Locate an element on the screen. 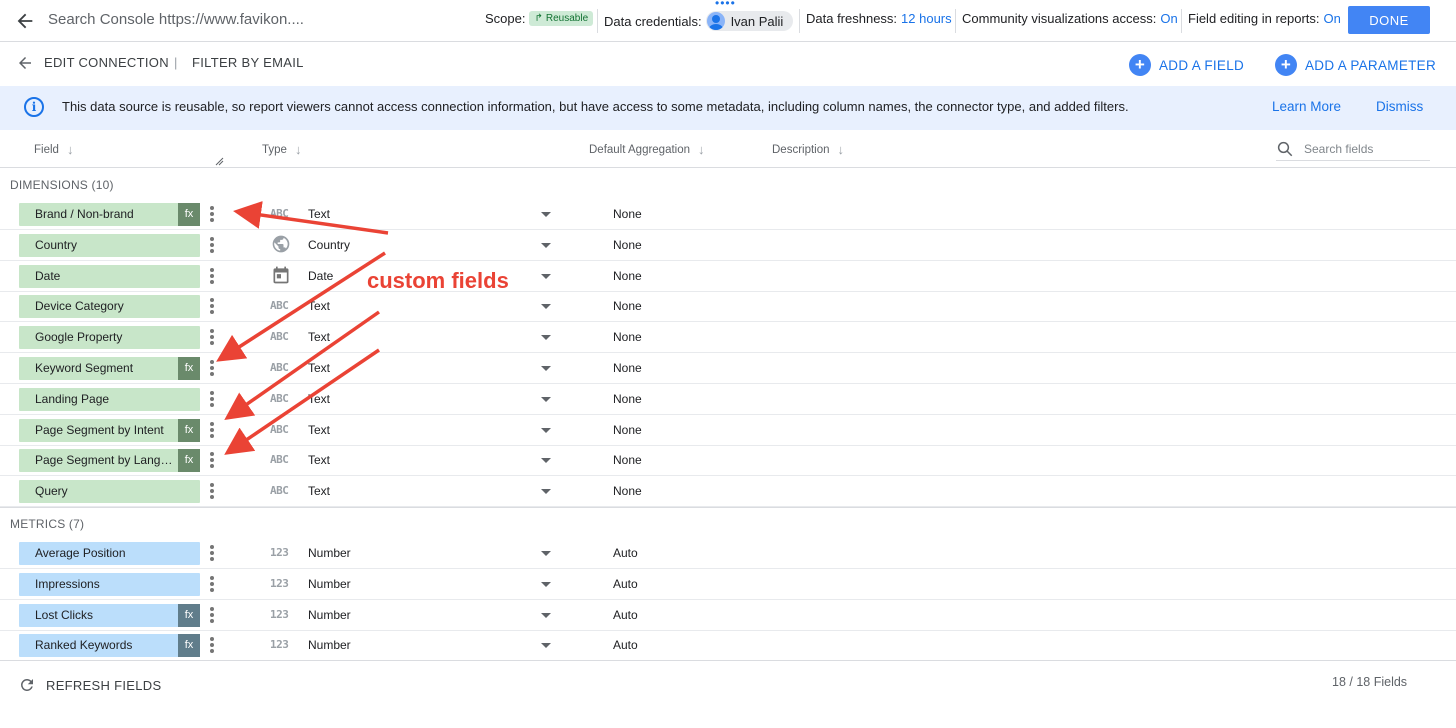  column-header-description: Description ↓ is located at coordinates (808, 149).